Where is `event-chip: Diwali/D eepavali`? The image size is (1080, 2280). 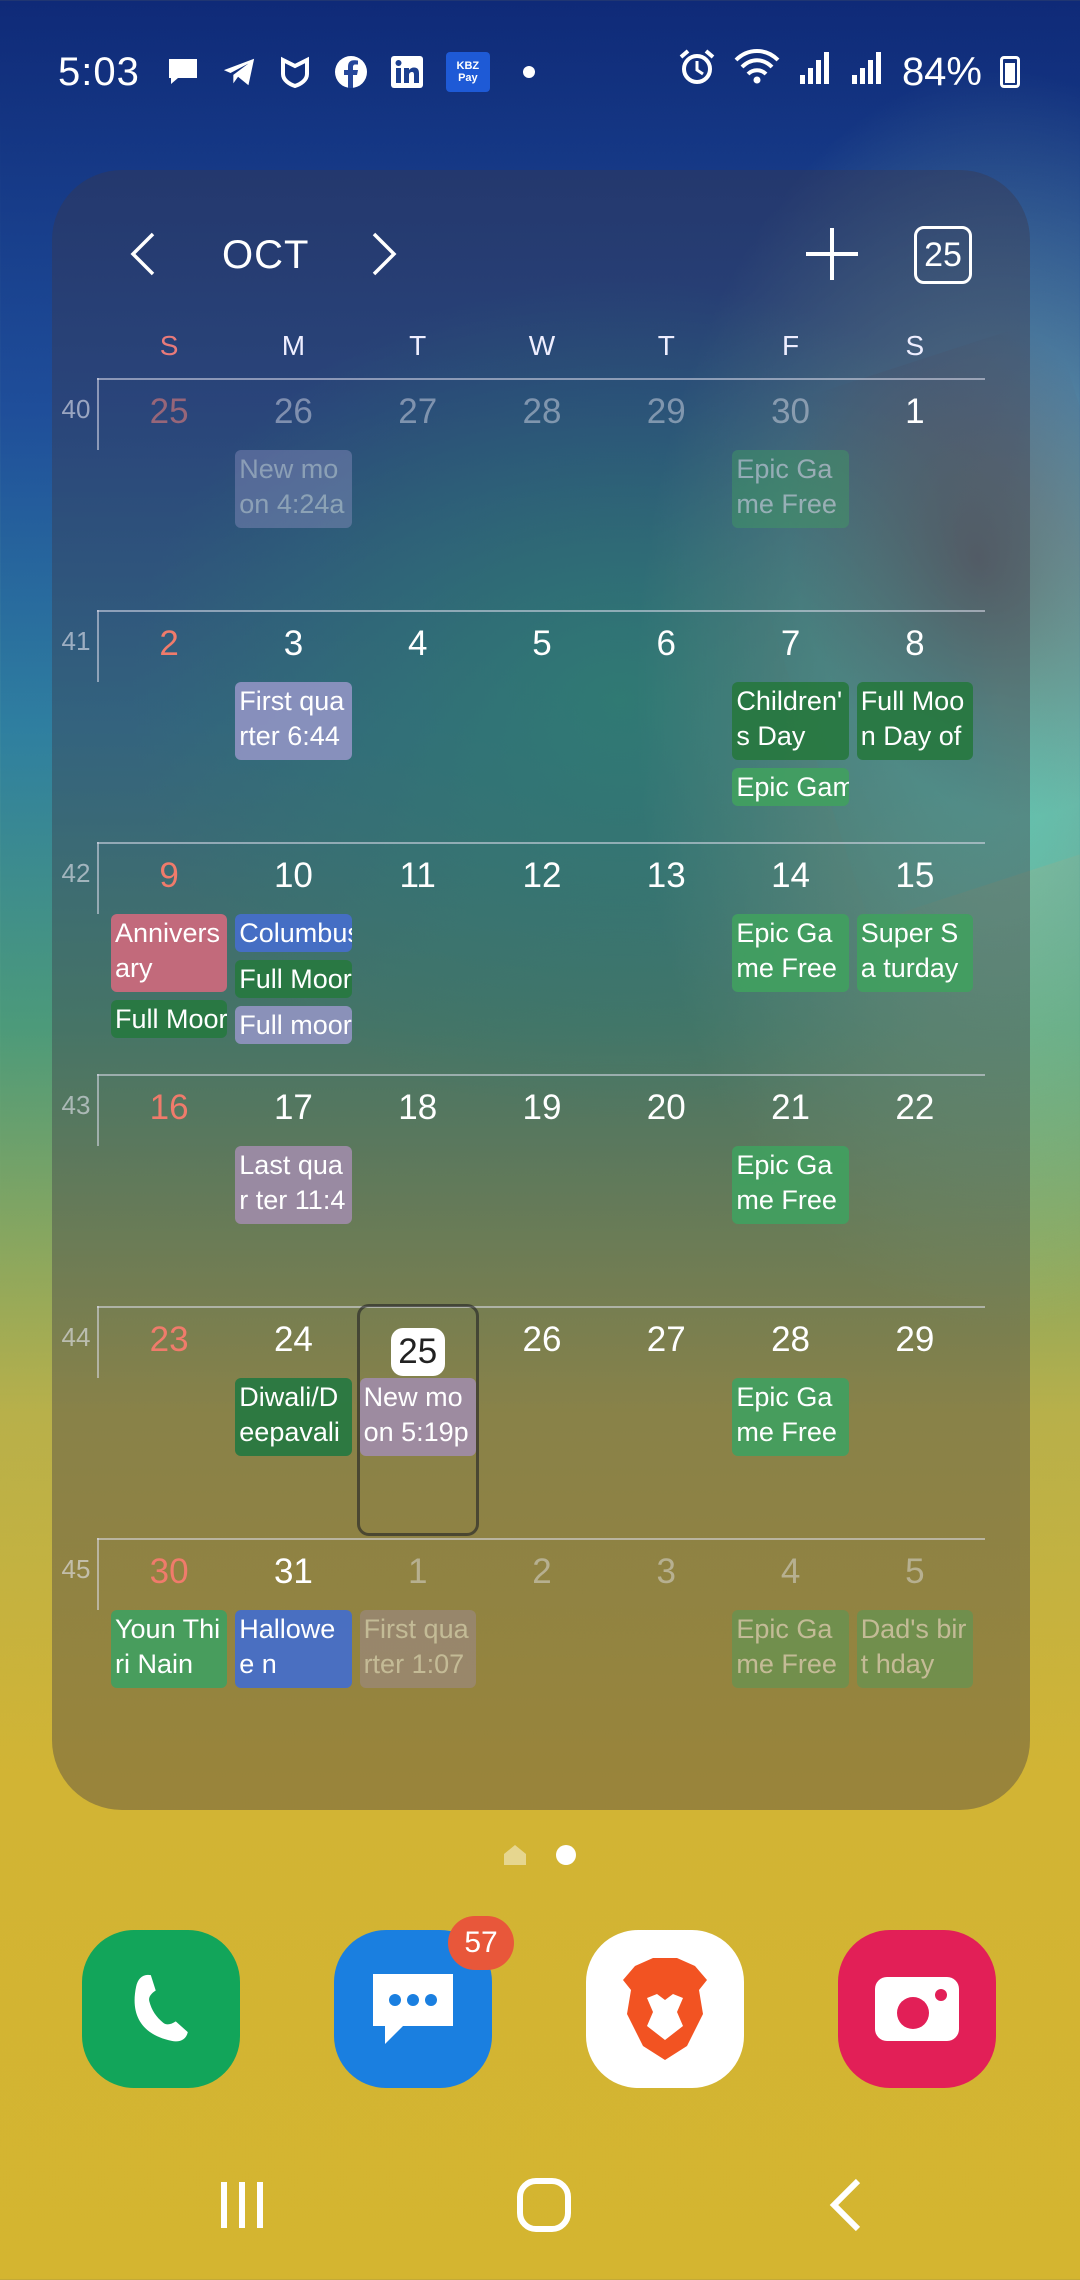
event-chip: Diwali/D eepavali is located at coordinates (293, 1417).